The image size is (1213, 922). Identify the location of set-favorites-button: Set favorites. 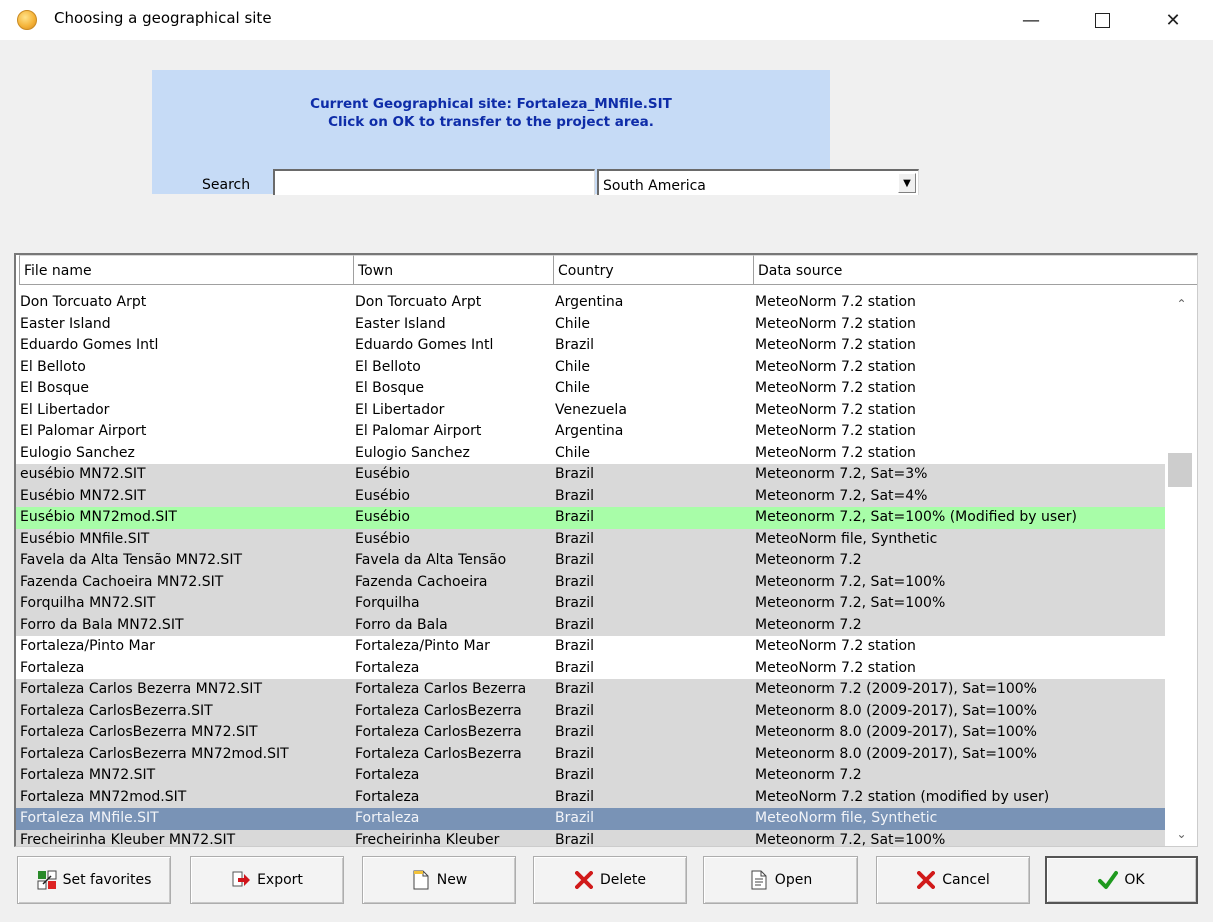
(94, 880).